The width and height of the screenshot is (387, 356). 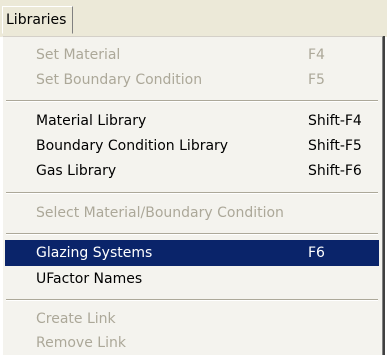 What do you see at coordinates (38, 20) in the screenshot?
I see `libraries-menu: Libraries` at bounding box center [38, 20].